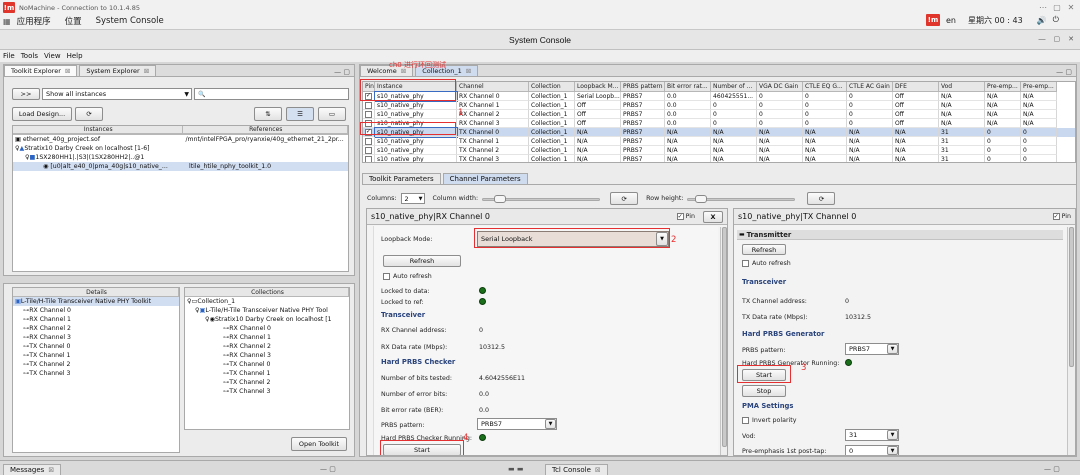  What do you see at coordinates (764, 391) in the screenshot?
I see `tx-stop-button: Stop` at bounding box center [764, 391].